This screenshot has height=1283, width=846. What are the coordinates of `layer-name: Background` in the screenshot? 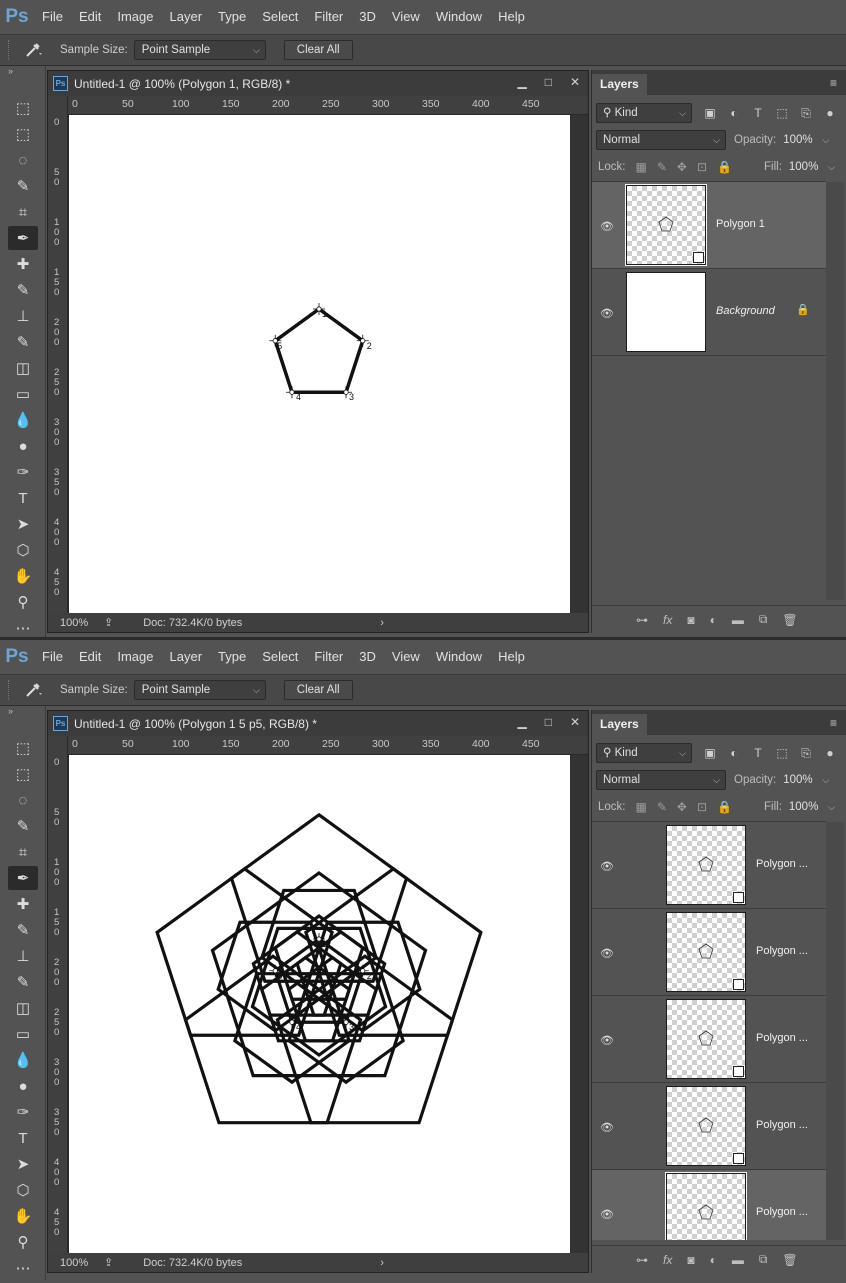 It's located at (745, 311).